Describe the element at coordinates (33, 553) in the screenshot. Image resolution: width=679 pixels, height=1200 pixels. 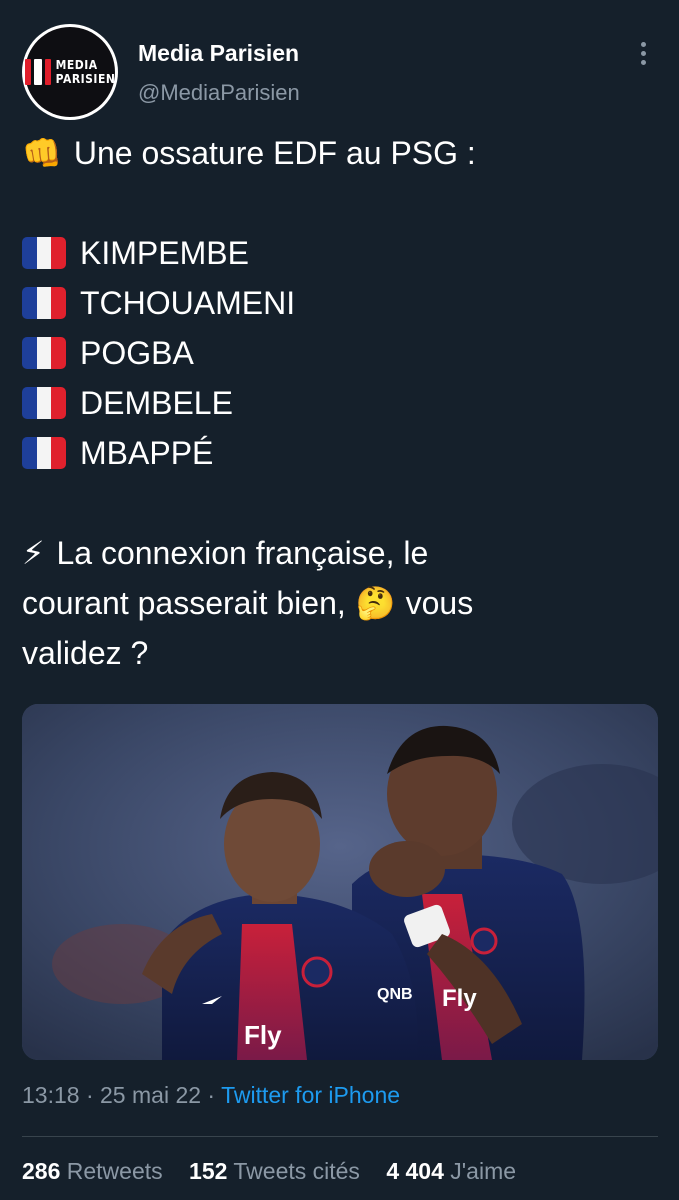
I see `lightning-emoji-icon: ⚡` at that location.